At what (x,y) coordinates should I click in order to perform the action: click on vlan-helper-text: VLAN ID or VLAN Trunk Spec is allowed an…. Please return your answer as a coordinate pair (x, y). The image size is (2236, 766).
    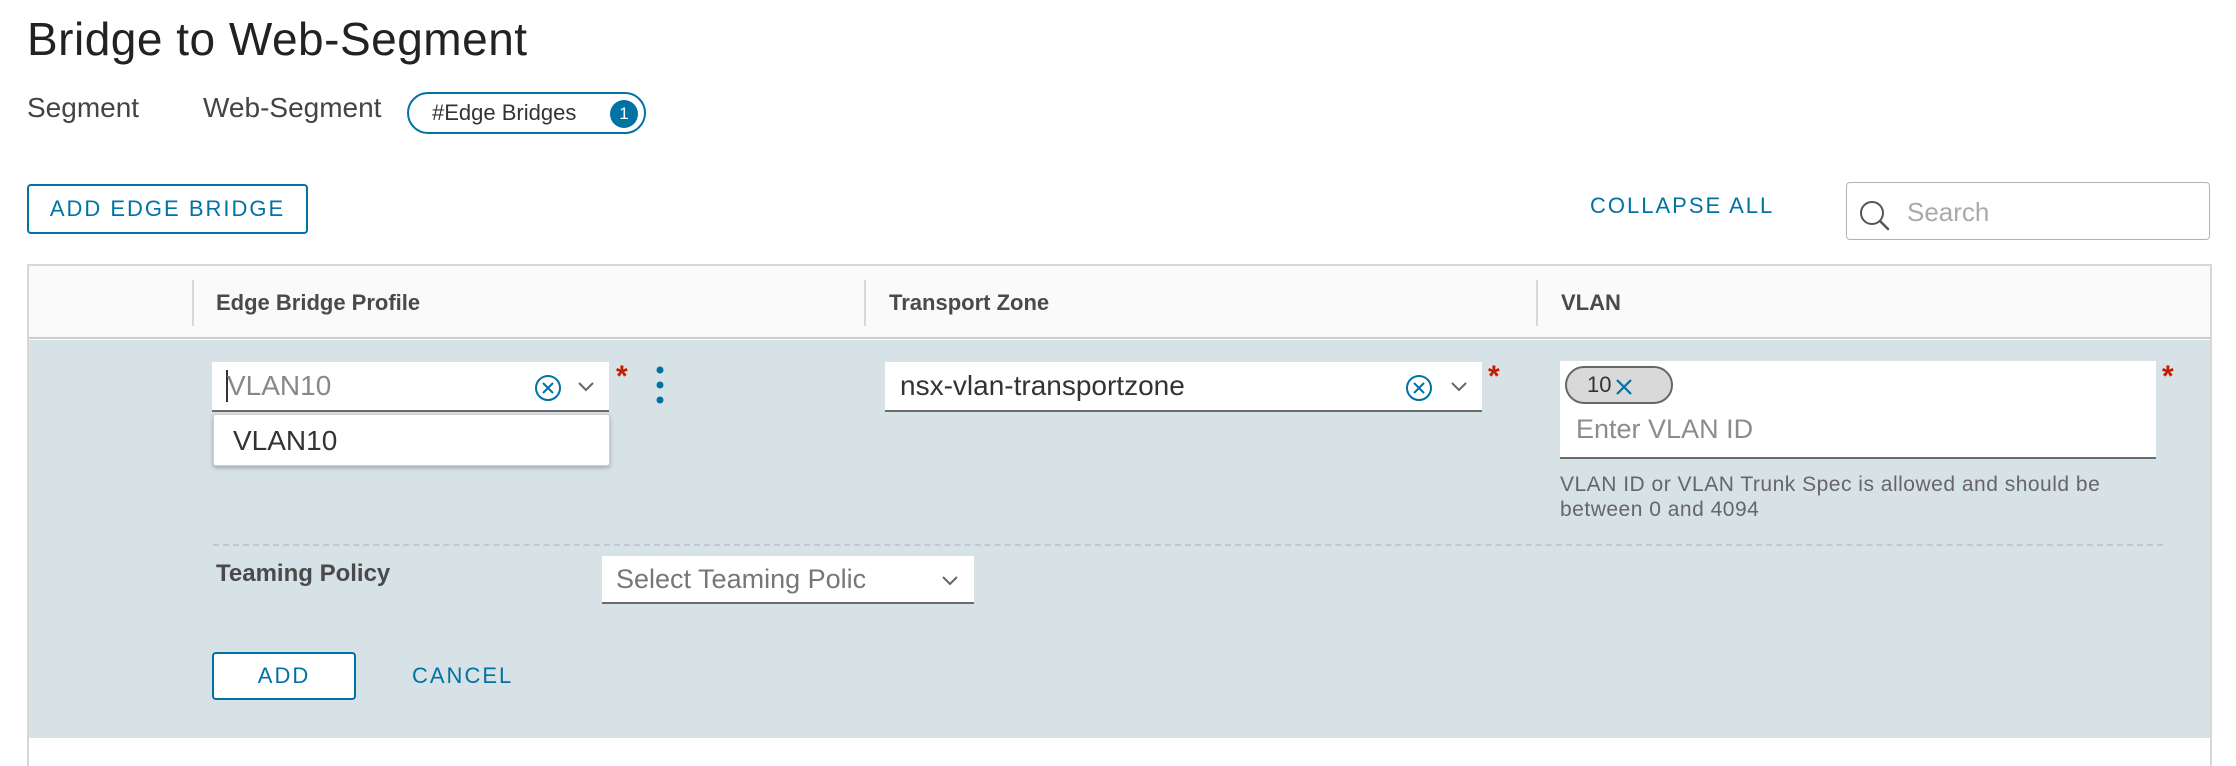
    Looking at the image, I should click on (1830, 497).